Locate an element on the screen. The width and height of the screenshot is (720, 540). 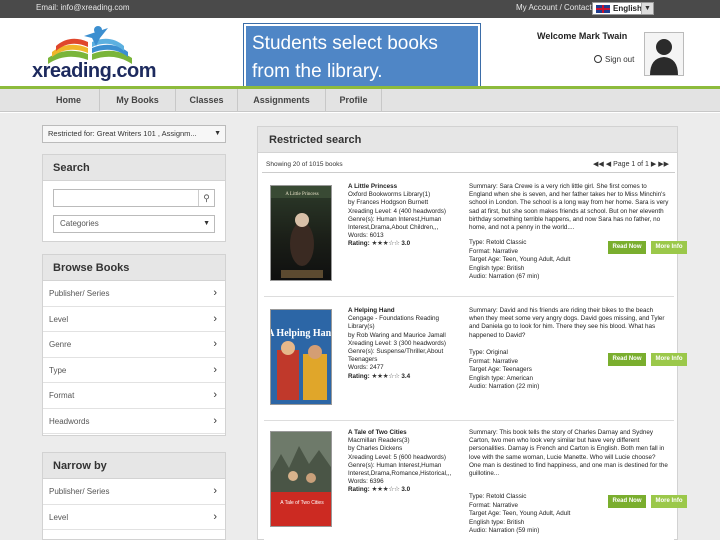
account-links: My Account / Contact / is located at coordinates (556, 7).